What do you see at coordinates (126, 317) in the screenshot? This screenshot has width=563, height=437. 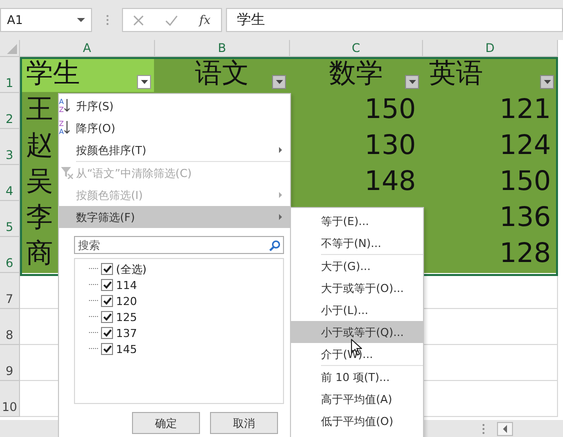 I see `value-label: 125` at bounding box center [126, 317].